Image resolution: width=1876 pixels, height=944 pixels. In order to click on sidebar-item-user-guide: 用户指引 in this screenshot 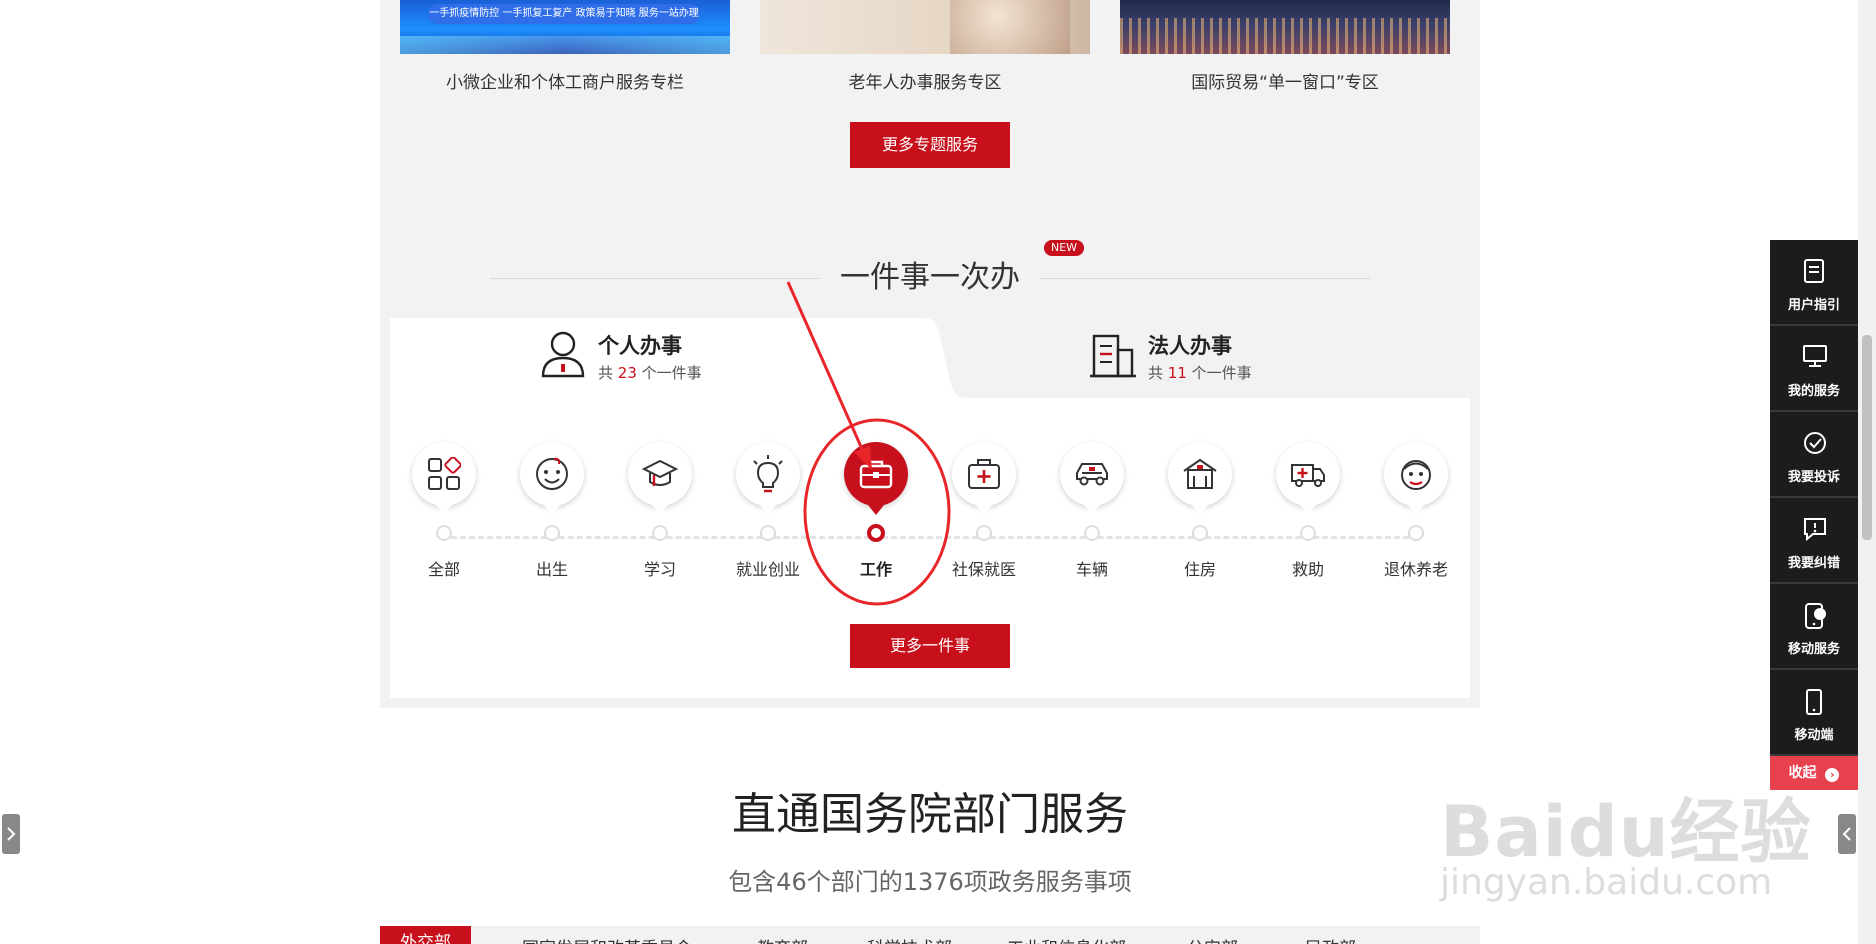, I will do `click(1814, 283)`.